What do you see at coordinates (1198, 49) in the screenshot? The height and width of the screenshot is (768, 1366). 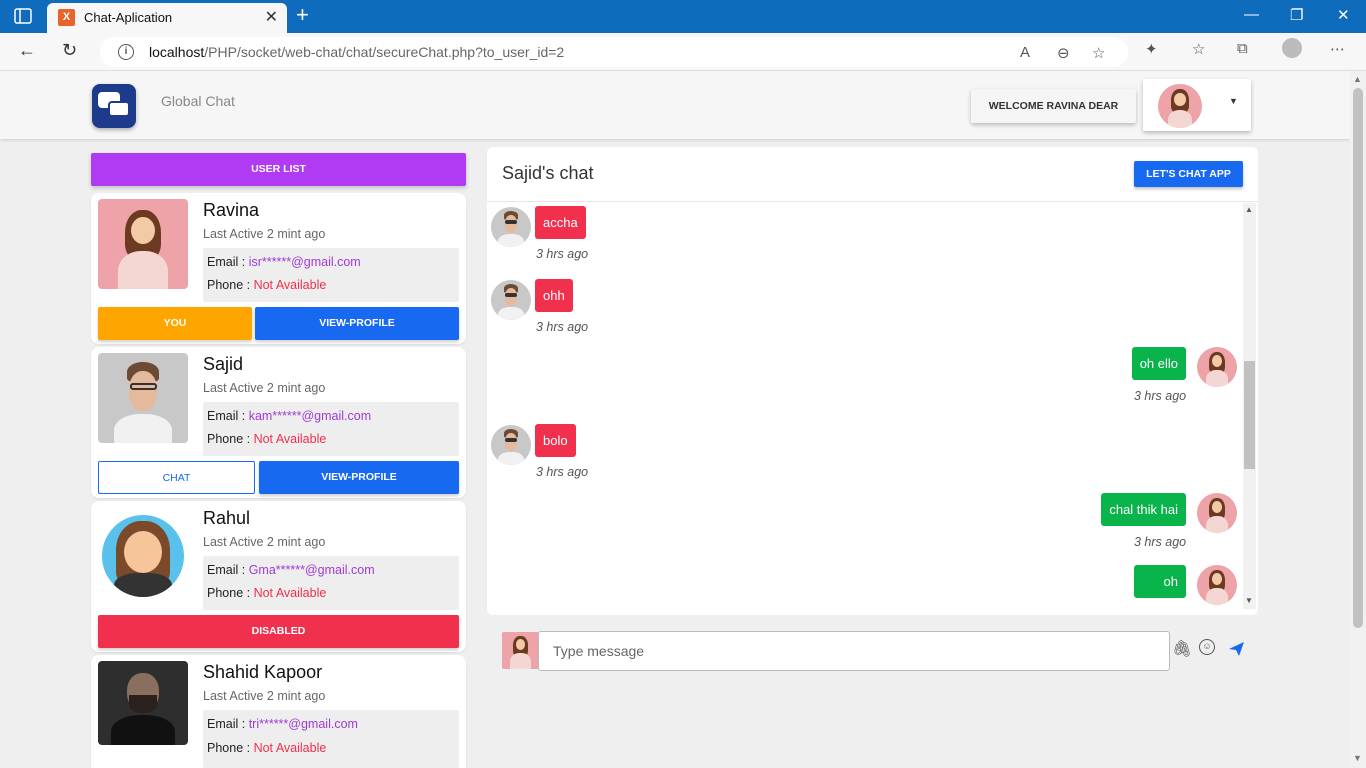 I see `favorites-icon: ☆` at bounding box center [1198, 49].